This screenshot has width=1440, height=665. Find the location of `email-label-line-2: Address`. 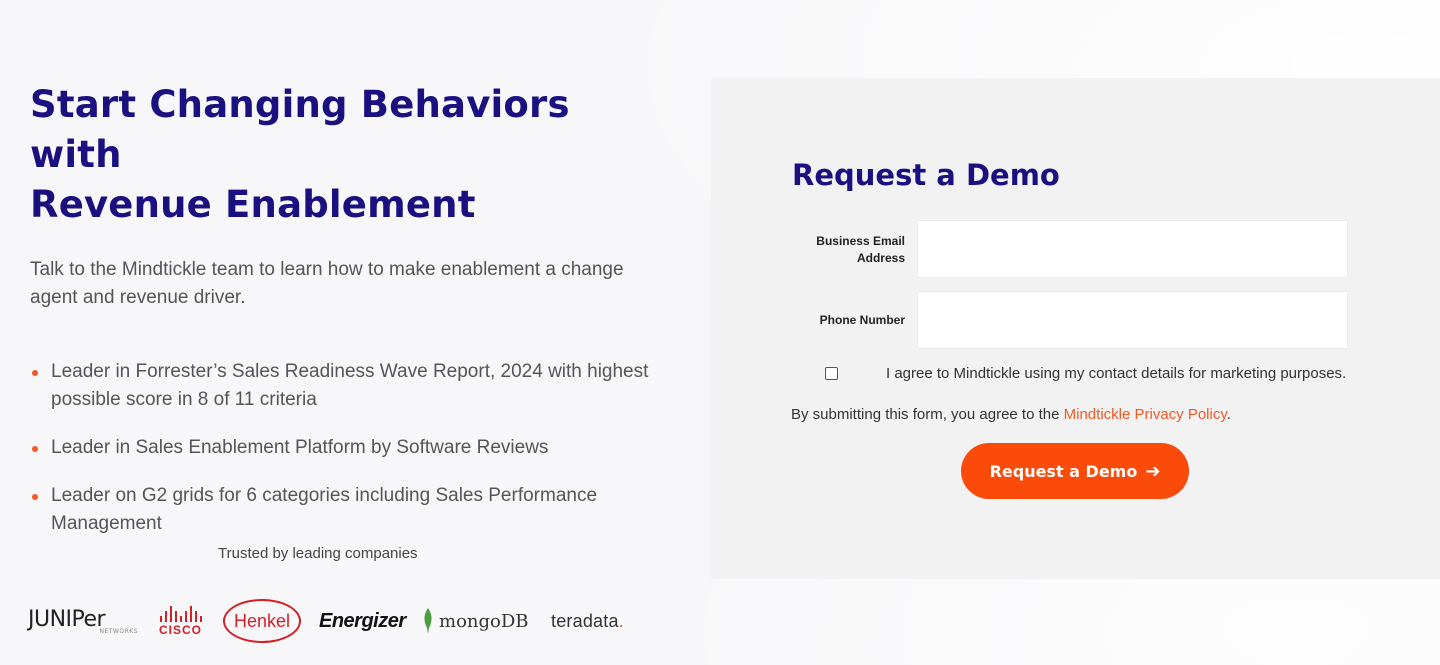

email-label-line-2: Address is located at coordinates (880, 258).